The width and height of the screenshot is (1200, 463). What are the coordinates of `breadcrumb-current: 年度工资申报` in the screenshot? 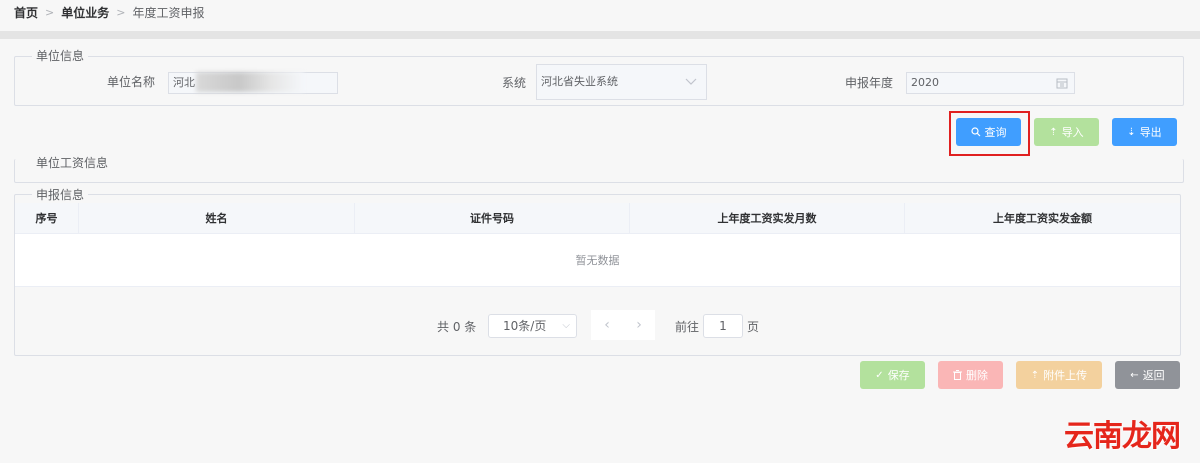 It's located at (168, 12).